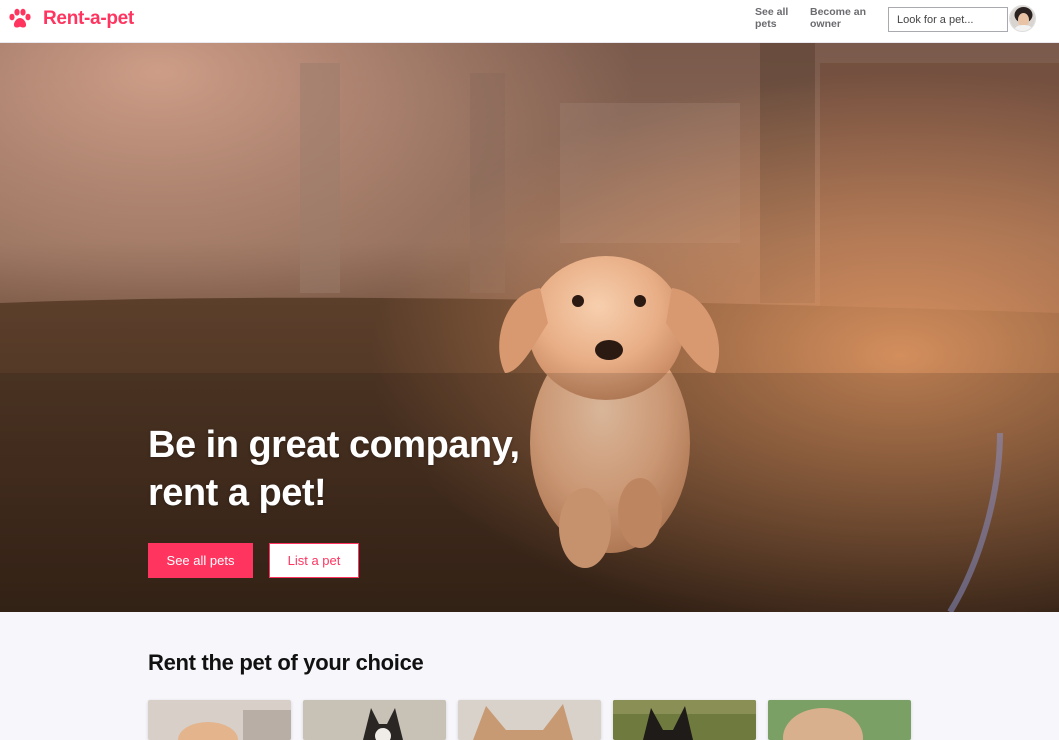 The height and width of the screenshot is (740, 1059). Describe the element at coordinates (368, 469) in the screenshot. I see `hero-title: Be in great company, rent a pet!` at that location.